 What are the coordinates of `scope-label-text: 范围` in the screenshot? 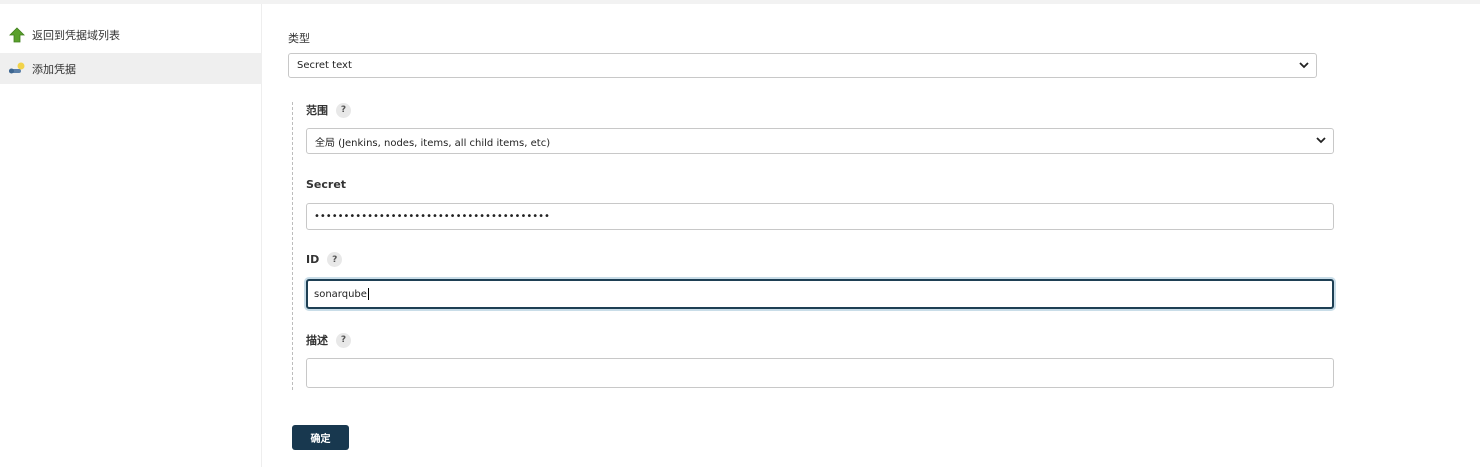 It's located at (317, 110).